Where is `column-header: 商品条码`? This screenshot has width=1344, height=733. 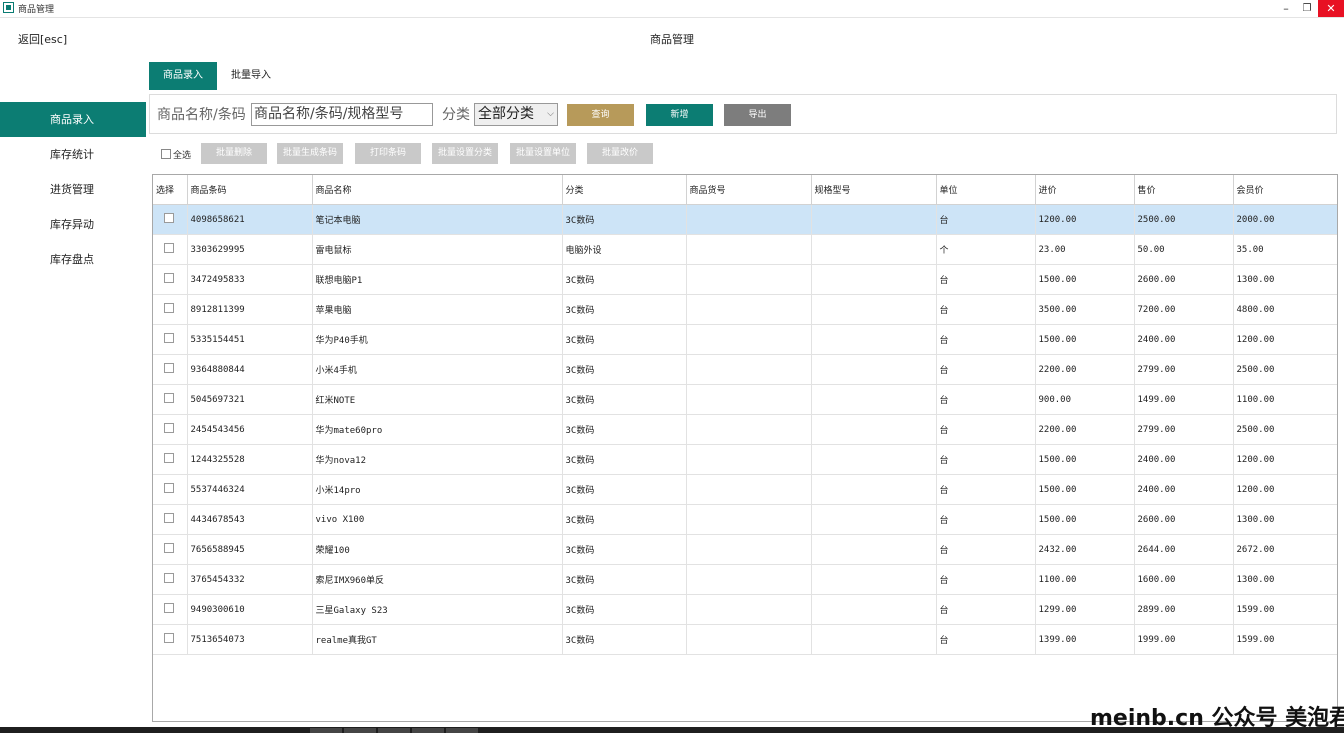 column-header: 商品条码 is located at coordinates (250, 190).